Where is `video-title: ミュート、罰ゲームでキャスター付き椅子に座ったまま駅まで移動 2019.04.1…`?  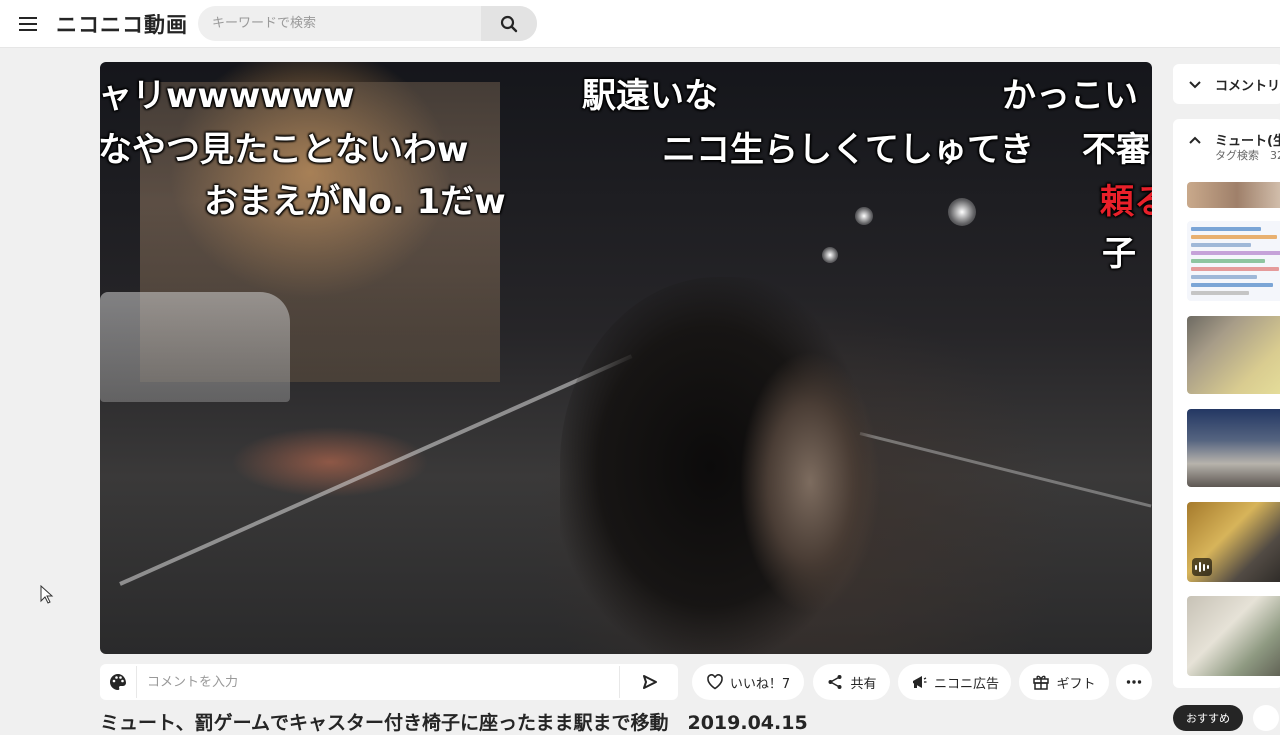 video-title: ミュート、罰ゲームでキャスター付き椅子に座ったまま駅まで移動 2019.04.1… is located at coordinates (454, 723).